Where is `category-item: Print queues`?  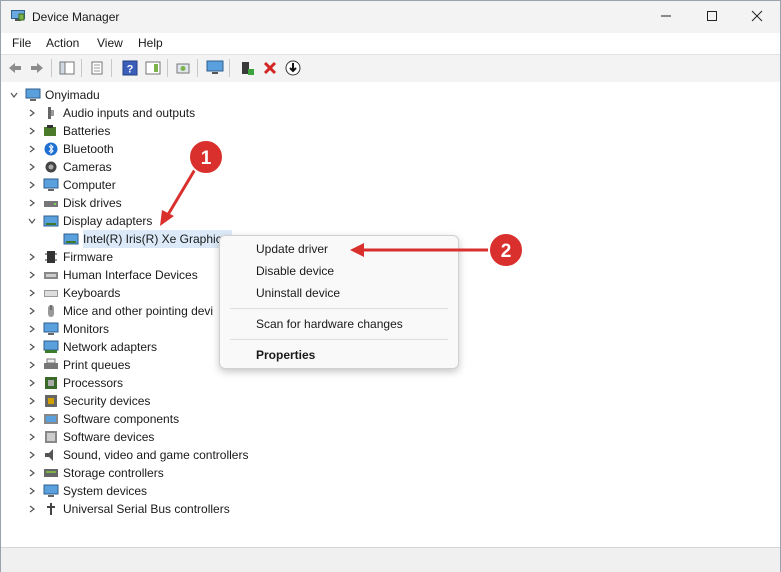
category-item: Print queues is located at coordinates (78, 365).